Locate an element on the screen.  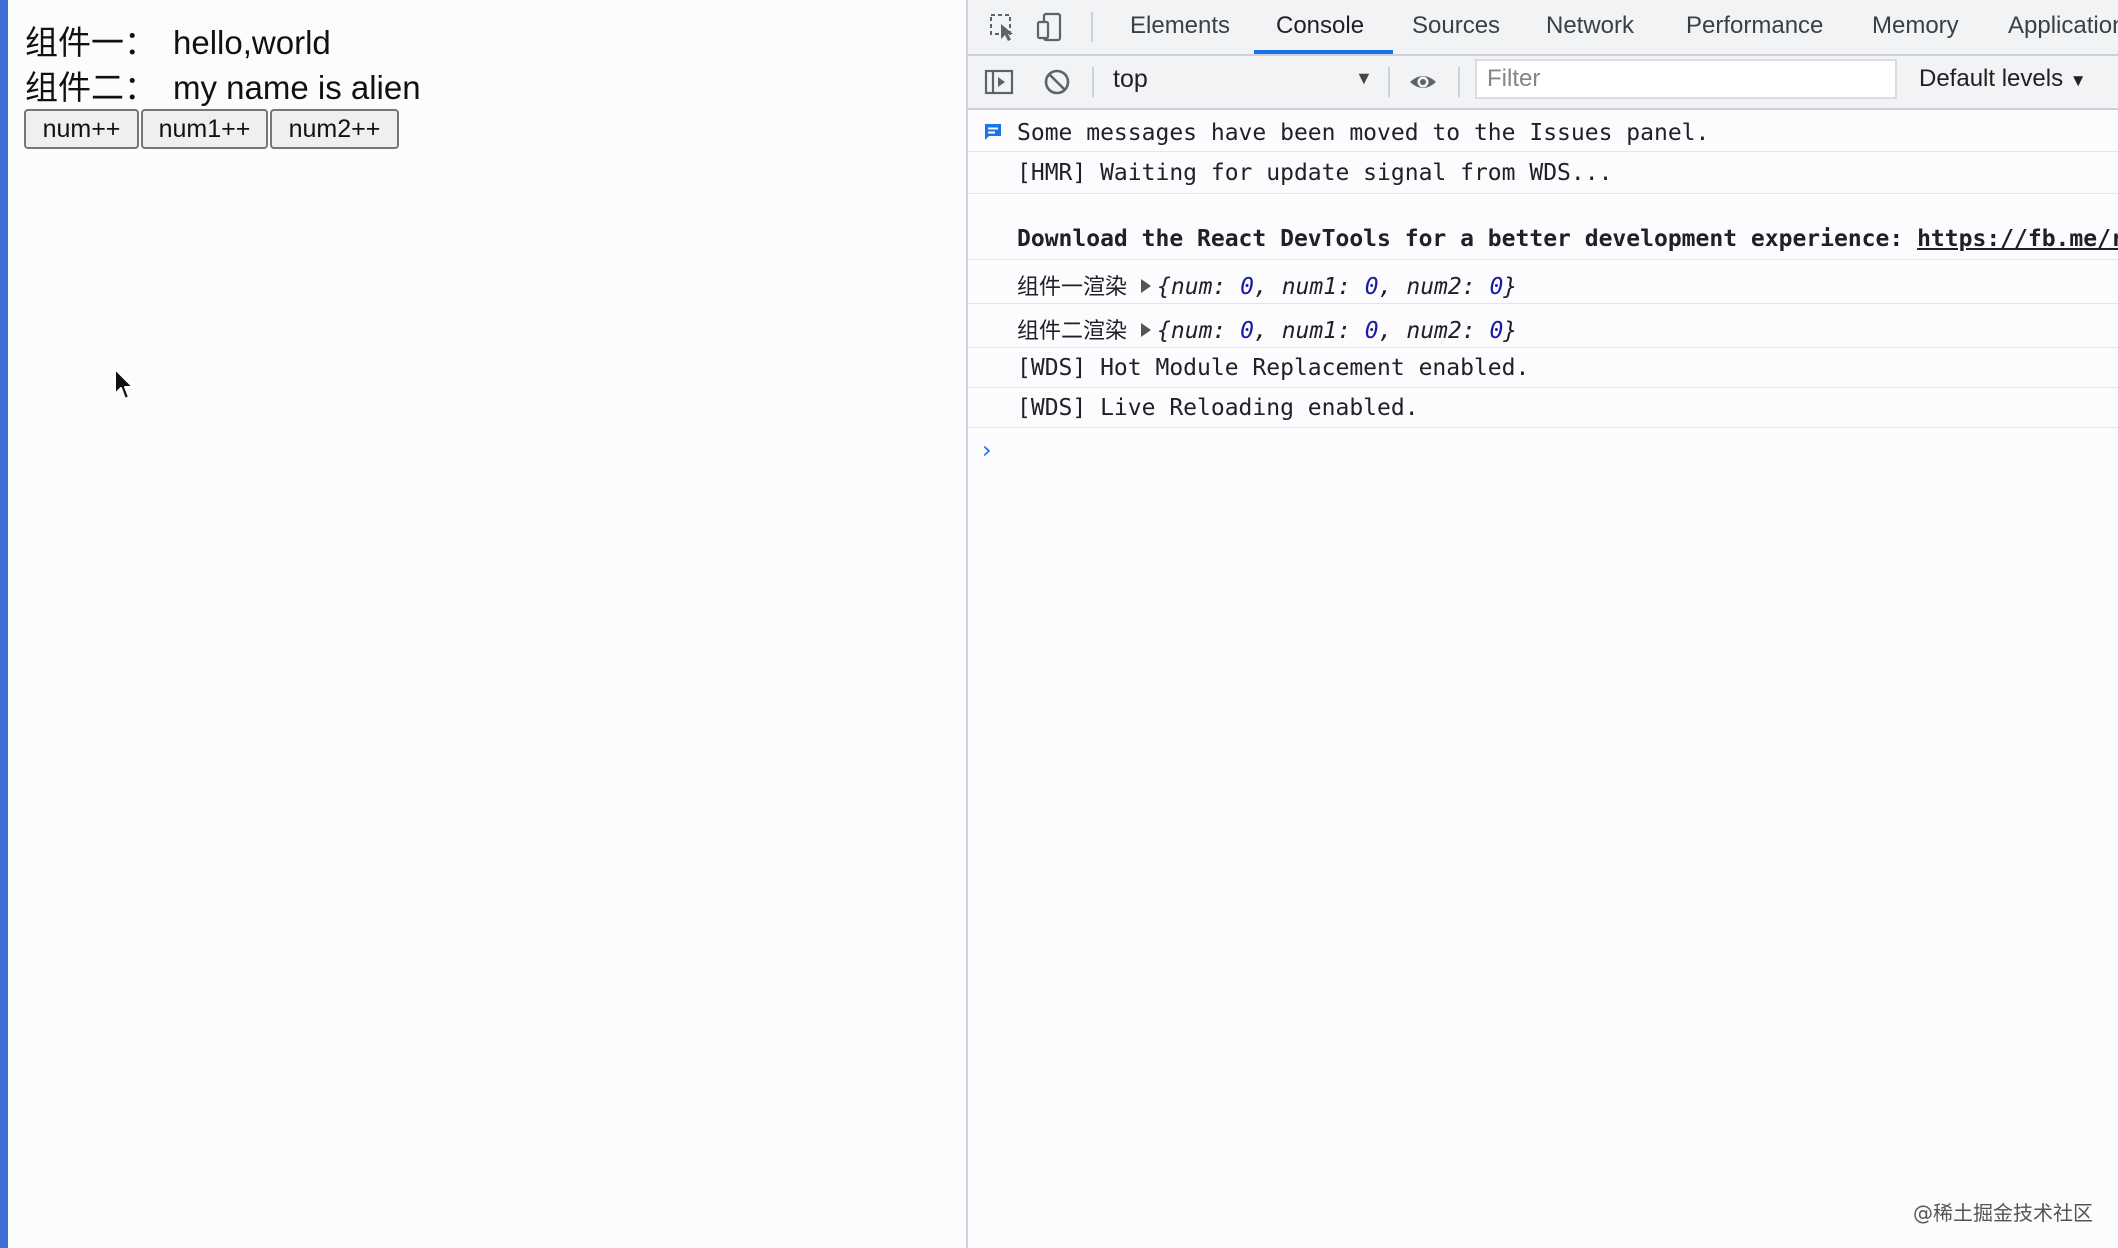
console-toolbar: top ▼ Default levels ▼ is located at coordinates (1543, 83).